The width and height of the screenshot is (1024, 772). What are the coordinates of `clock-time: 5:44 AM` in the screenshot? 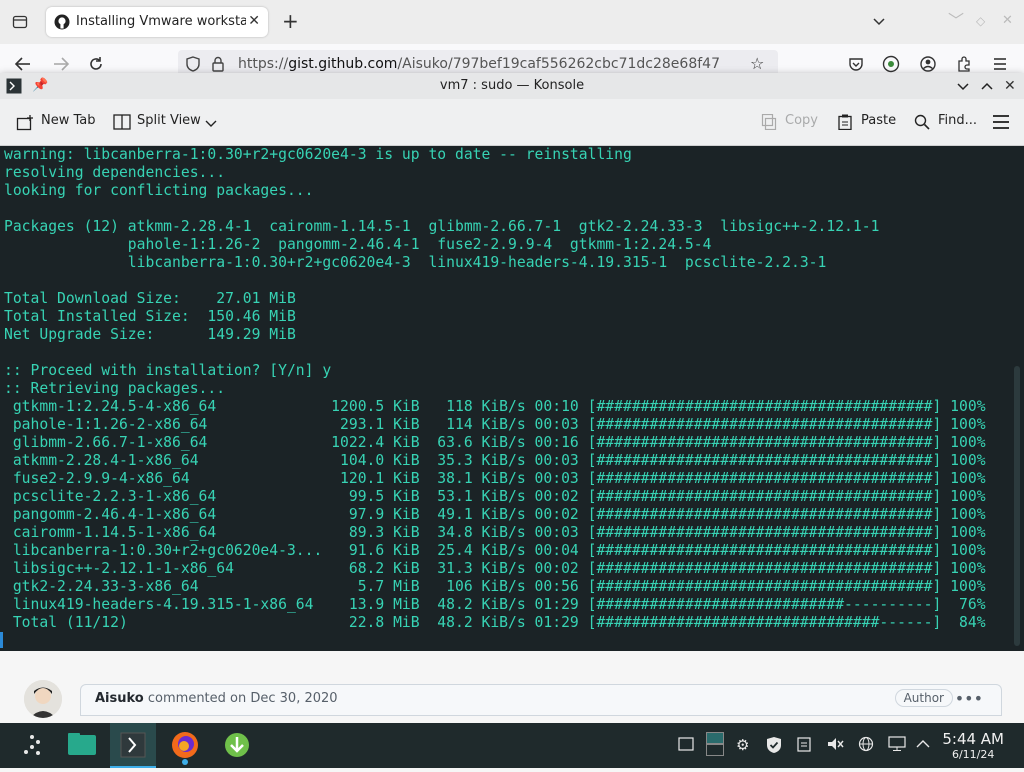 It's located at (973, 739).